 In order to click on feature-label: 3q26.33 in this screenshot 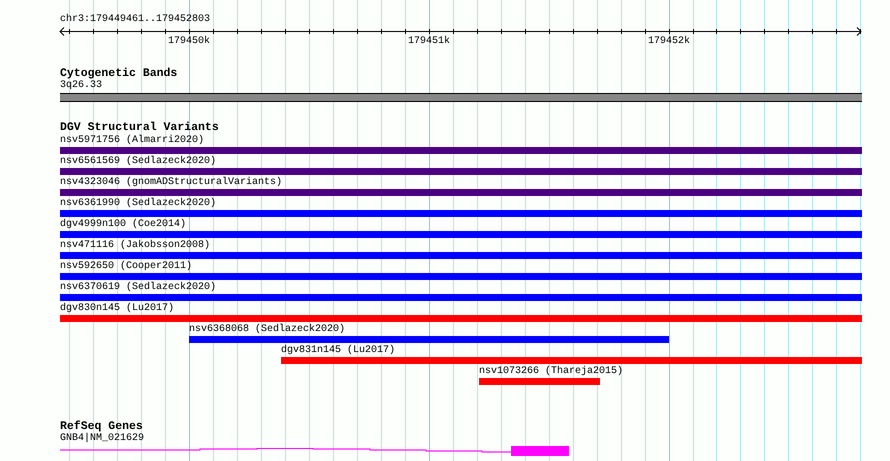, I will do `click(81, 85)`.